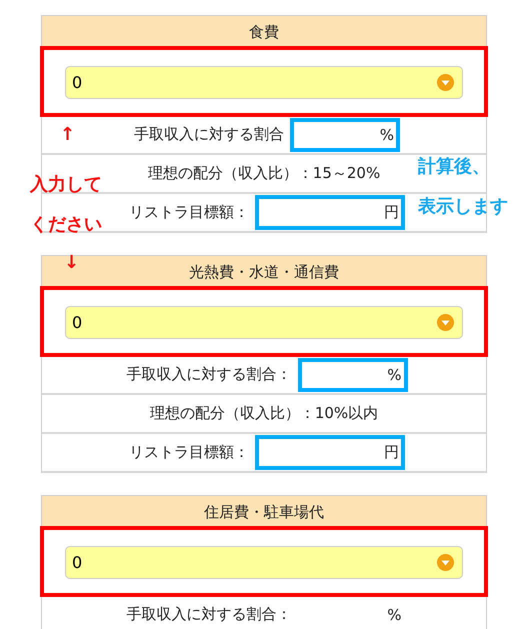  What do you see at coordinates (72, 262) in the screenshot?
I see `arrow-mark: ↓` at bounding box center [72, 262].